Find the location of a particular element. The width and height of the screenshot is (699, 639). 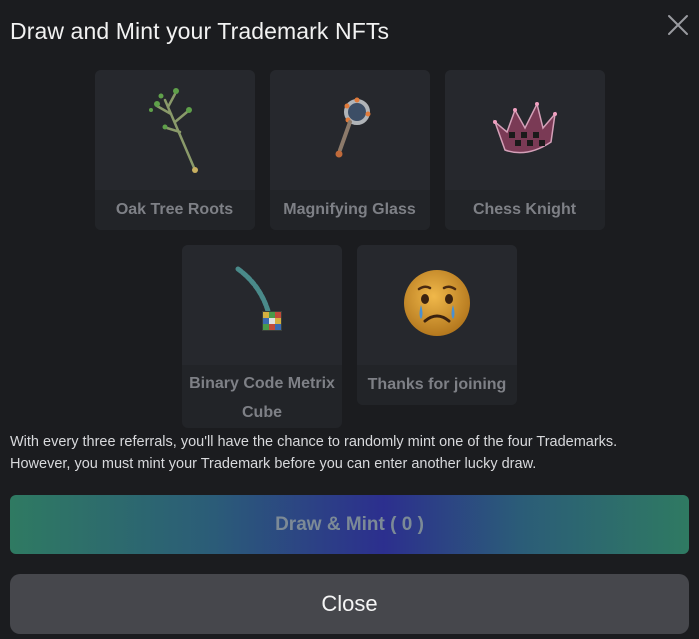

rubiks-cube-wand-image is located at coordinates (262, 305).